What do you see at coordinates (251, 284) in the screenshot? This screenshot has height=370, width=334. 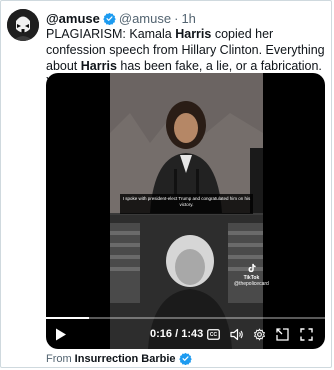 I see `tiktok-handle: @thepolicecard` at bounding box center [251, 284].